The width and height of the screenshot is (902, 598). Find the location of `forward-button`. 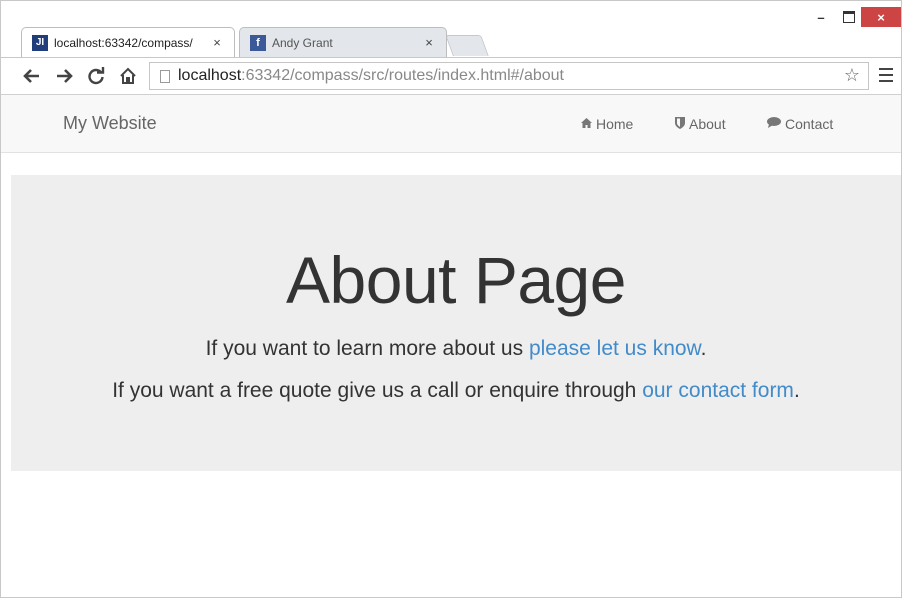

forward-button is located at coordinates (64, 76).